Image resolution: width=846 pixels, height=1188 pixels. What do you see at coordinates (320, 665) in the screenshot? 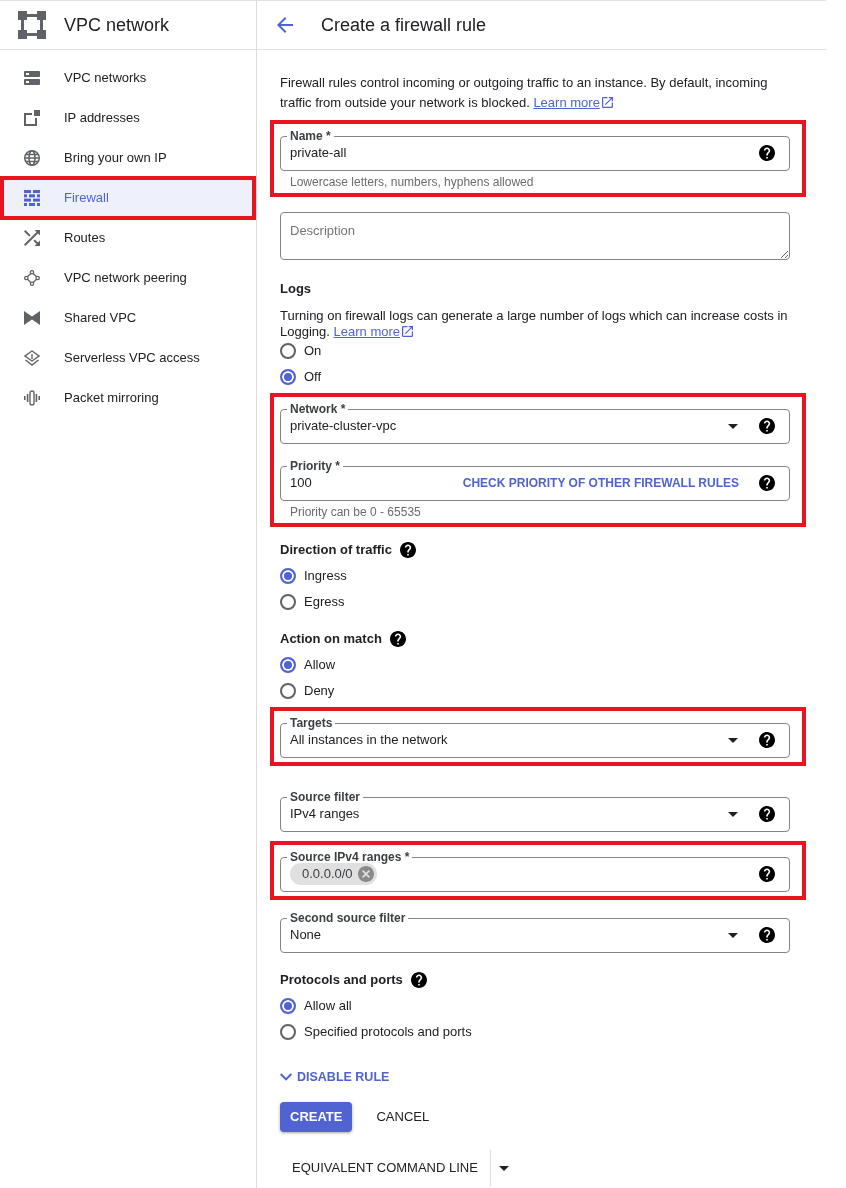
I see `radio-label: Allow` at bounding box center [320, 665].